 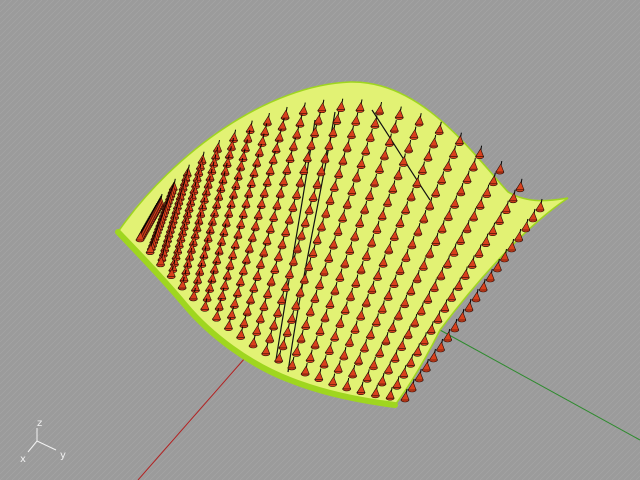 What do you see at coordinates (23, 459) in the screenshot?
I see `gizmo-x-label: x` at bounding box center [23, 459].